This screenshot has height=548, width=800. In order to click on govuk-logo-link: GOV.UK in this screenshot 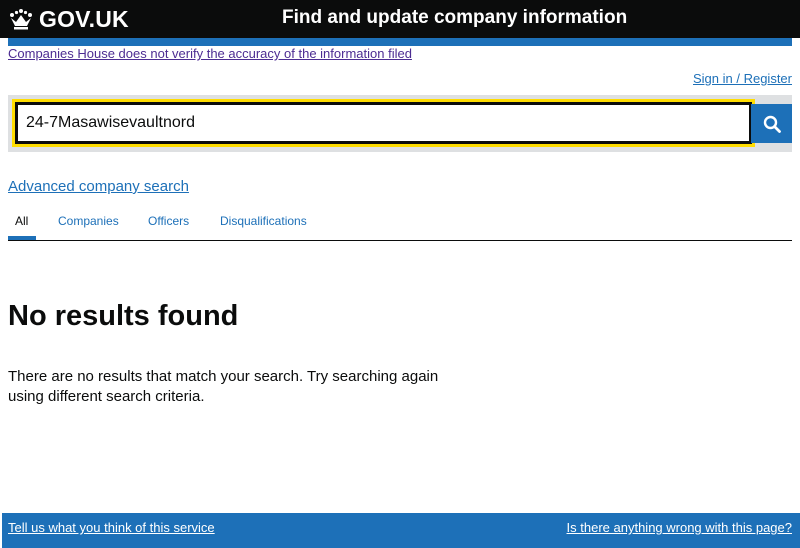, I will do `click(68, 19)`.